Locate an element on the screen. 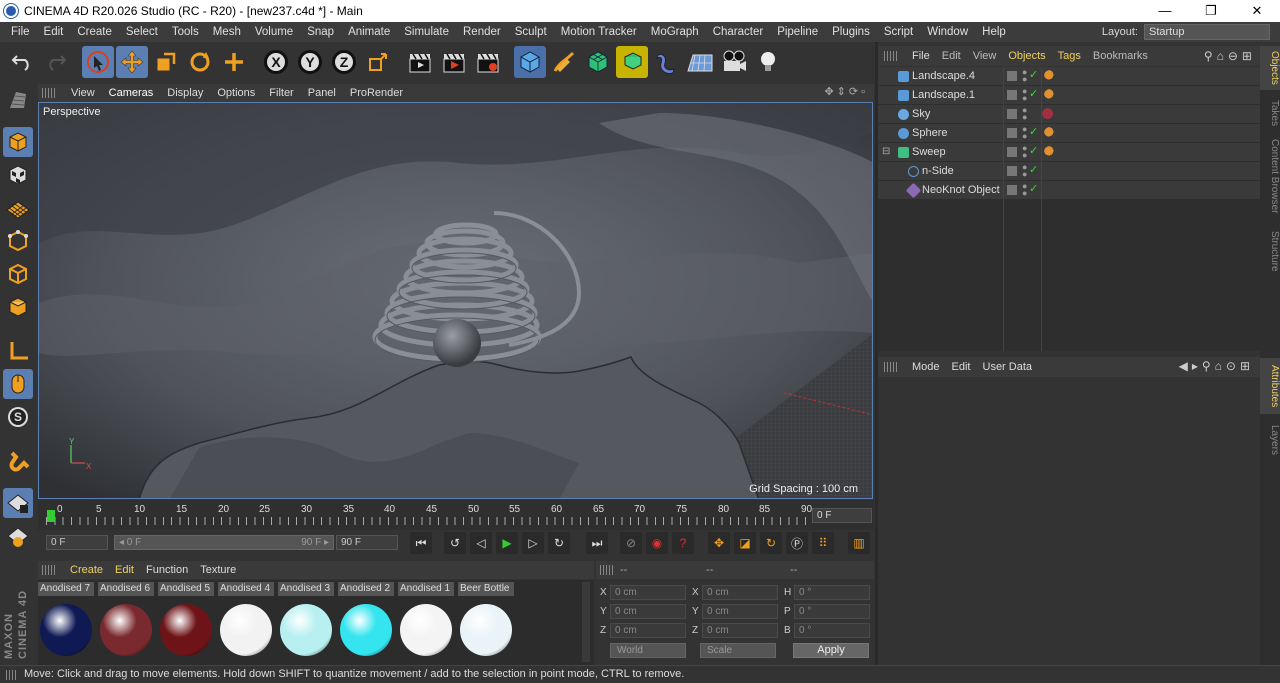  position-y-field: 0 cm is located at coordinates (648, 611).